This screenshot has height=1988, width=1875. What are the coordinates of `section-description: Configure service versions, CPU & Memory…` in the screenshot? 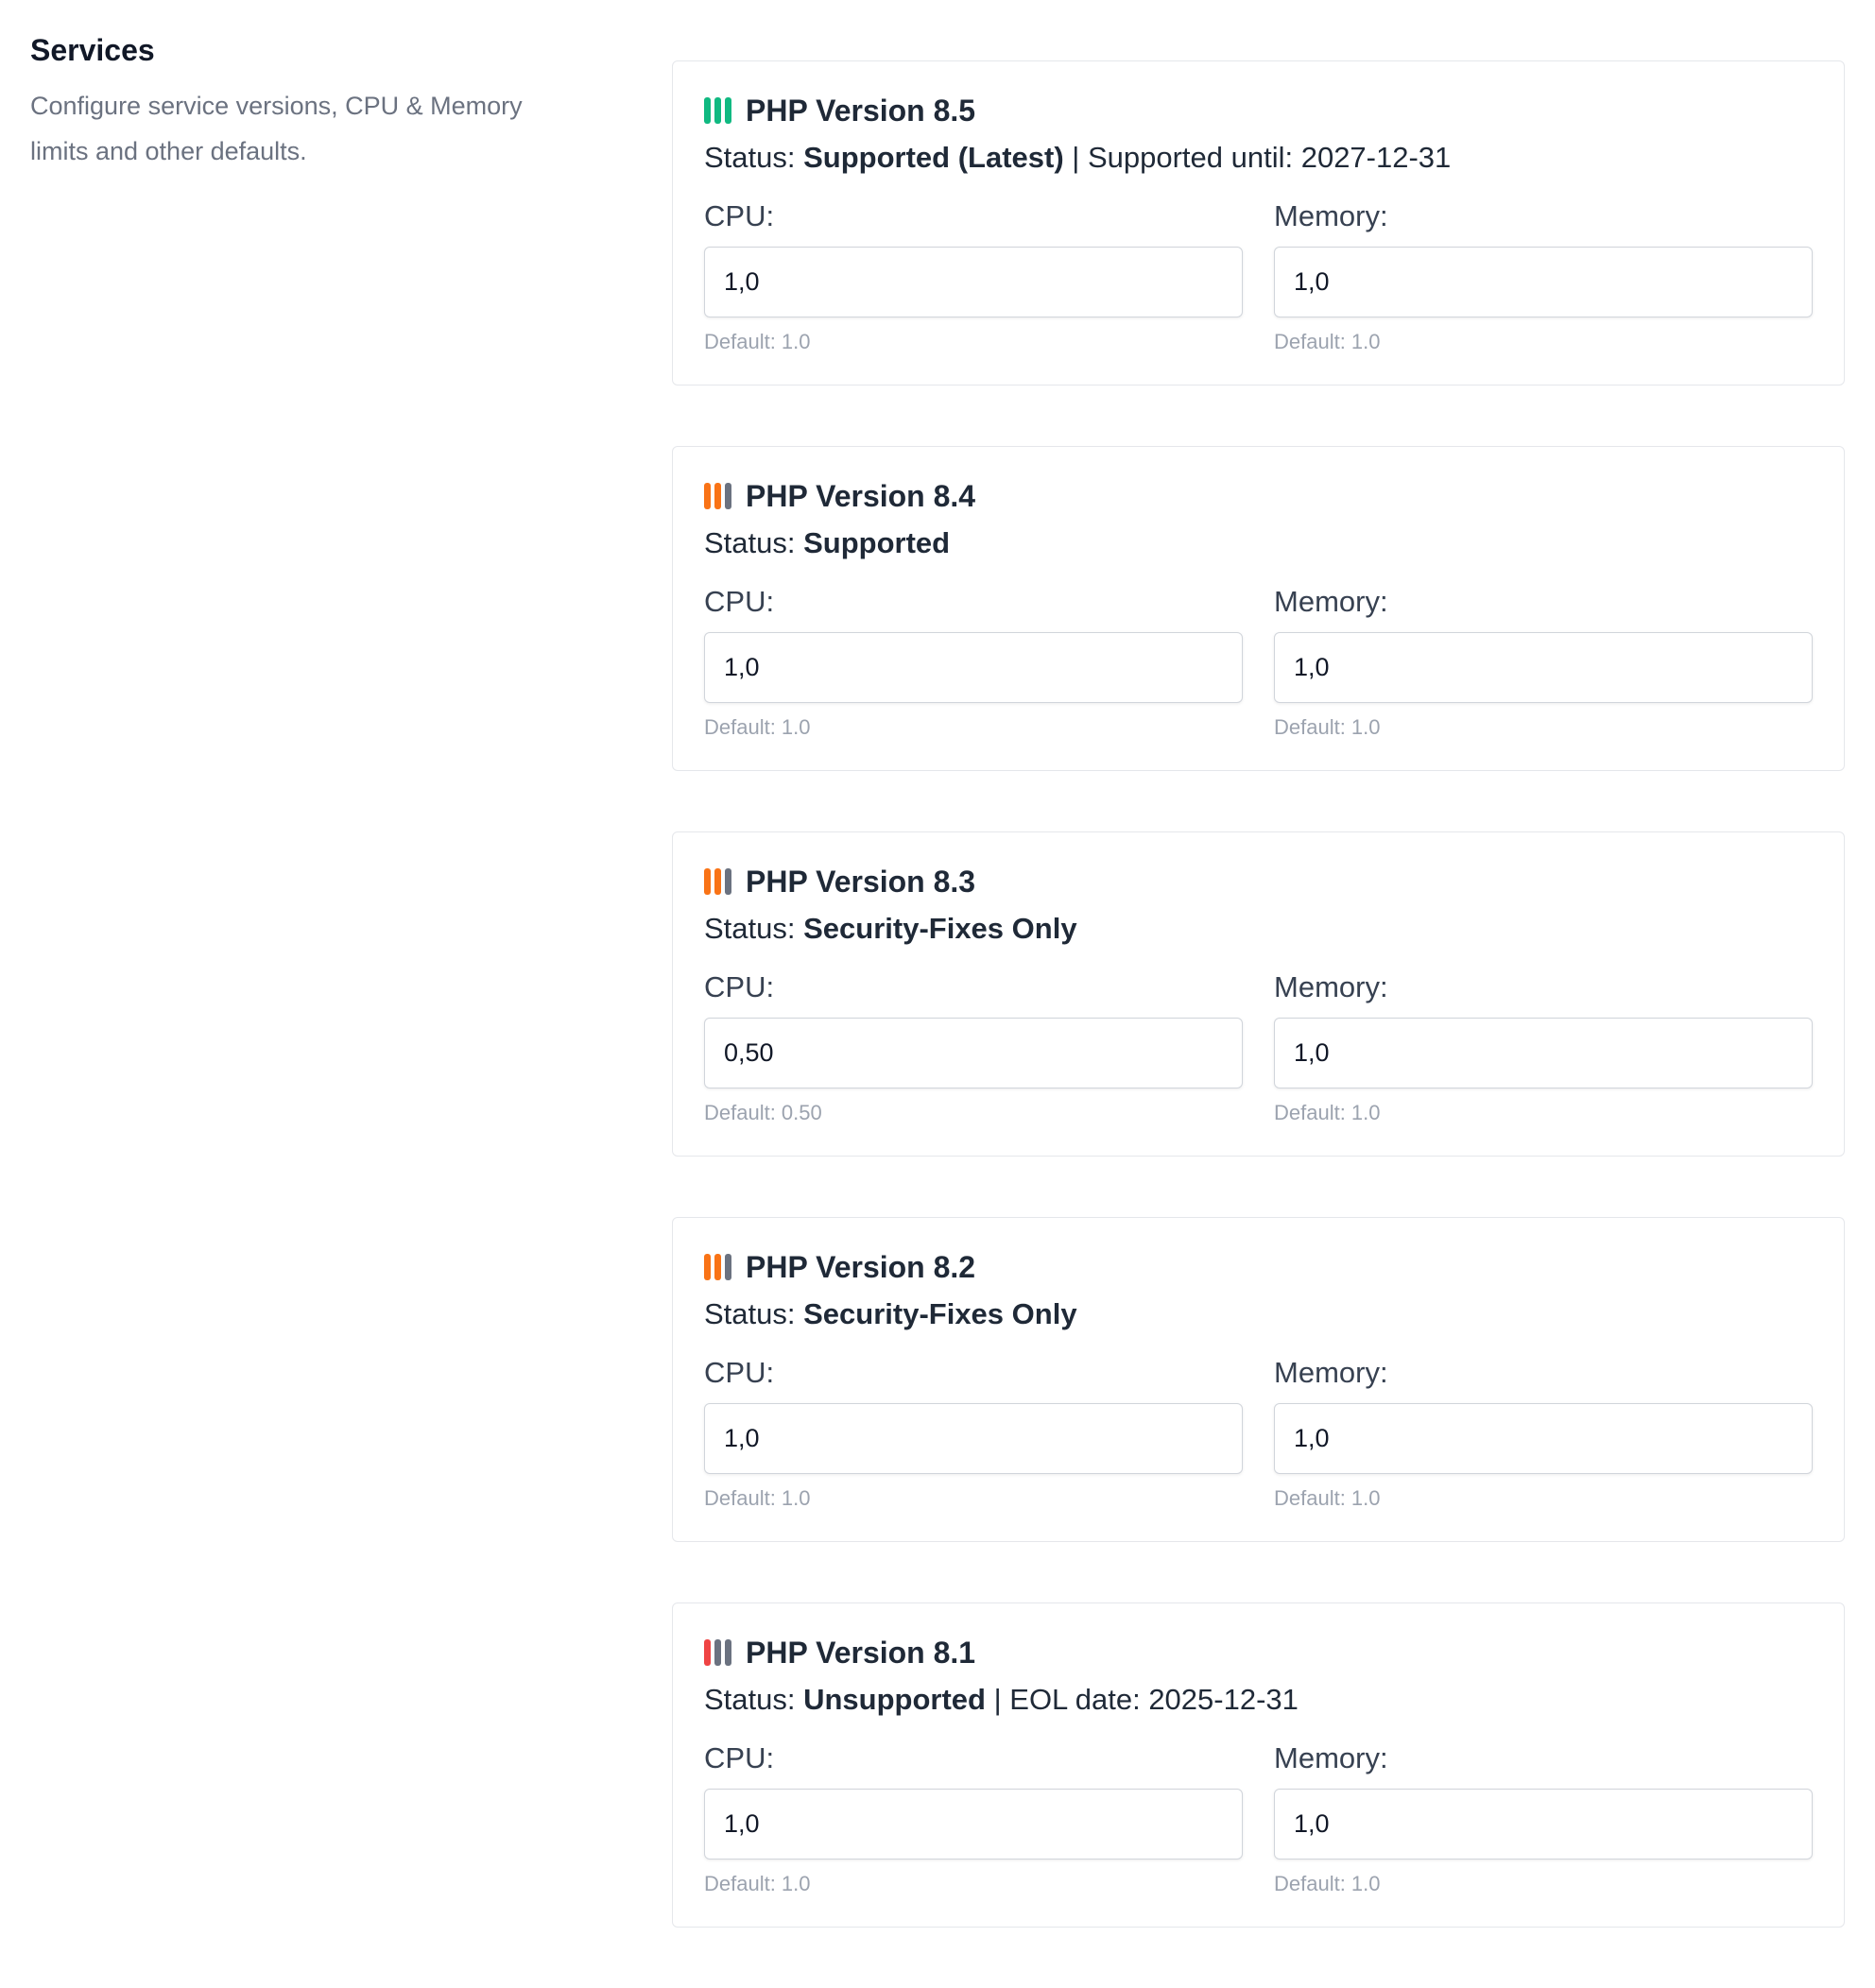 It's located at (276, 128).